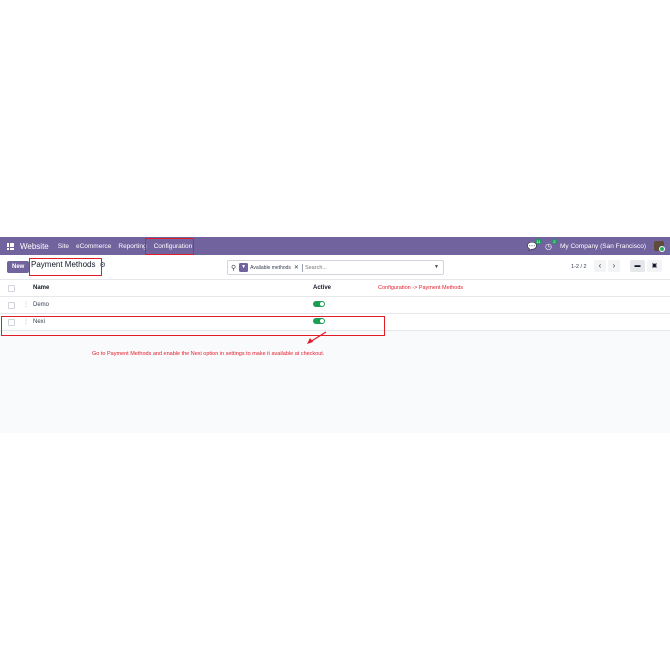 The image size is (670, 670). What do you see at coordinates (26, 304) in the screenshot?
I see `drag-handle-icon: ⋮` at bounding box center [26, 304].